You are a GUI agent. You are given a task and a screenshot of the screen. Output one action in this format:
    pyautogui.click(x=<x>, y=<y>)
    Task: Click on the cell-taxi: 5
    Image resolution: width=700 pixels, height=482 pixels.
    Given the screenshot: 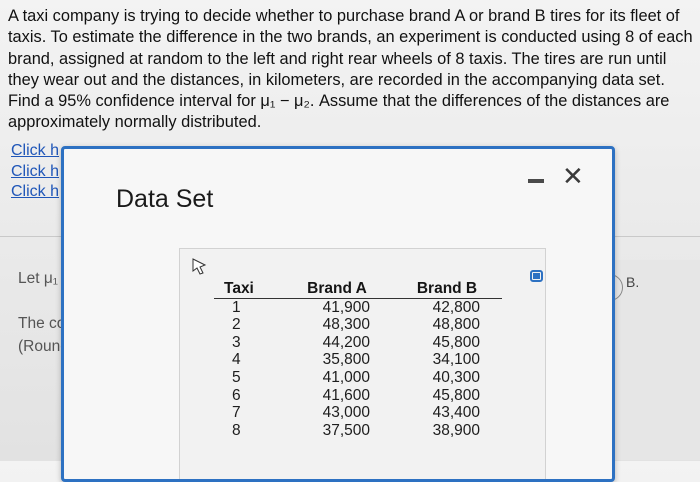 What is the action you would take?
    pyautogui.click(x=236, y=377)
    